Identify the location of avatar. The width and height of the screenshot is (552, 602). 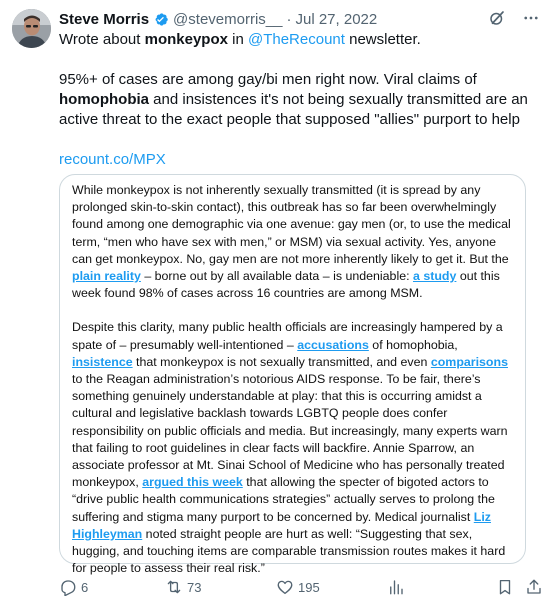
(31, 28).